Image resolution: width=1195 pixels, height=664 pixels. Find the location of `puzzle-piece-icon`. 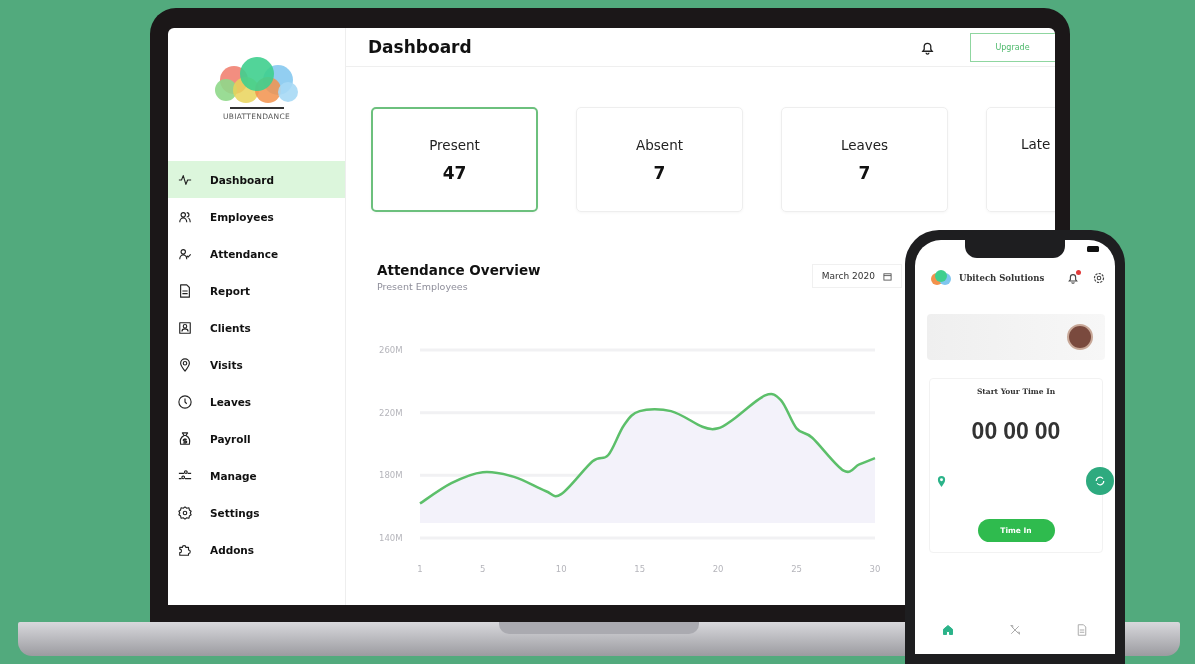

puzzle-piece-icon is located at coordinates (185, 549).